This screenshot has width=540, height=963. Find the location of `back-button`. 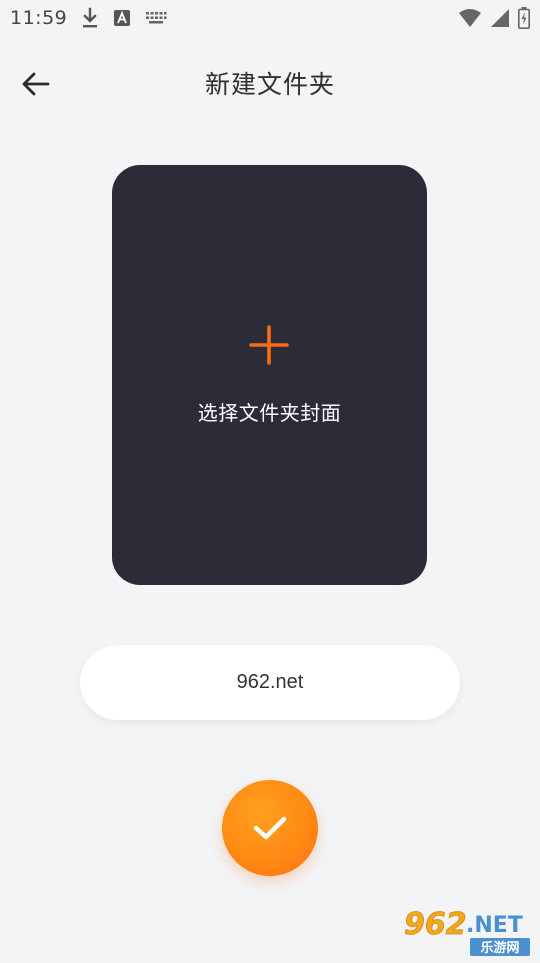

back-button is located at coordinates (36, 84).